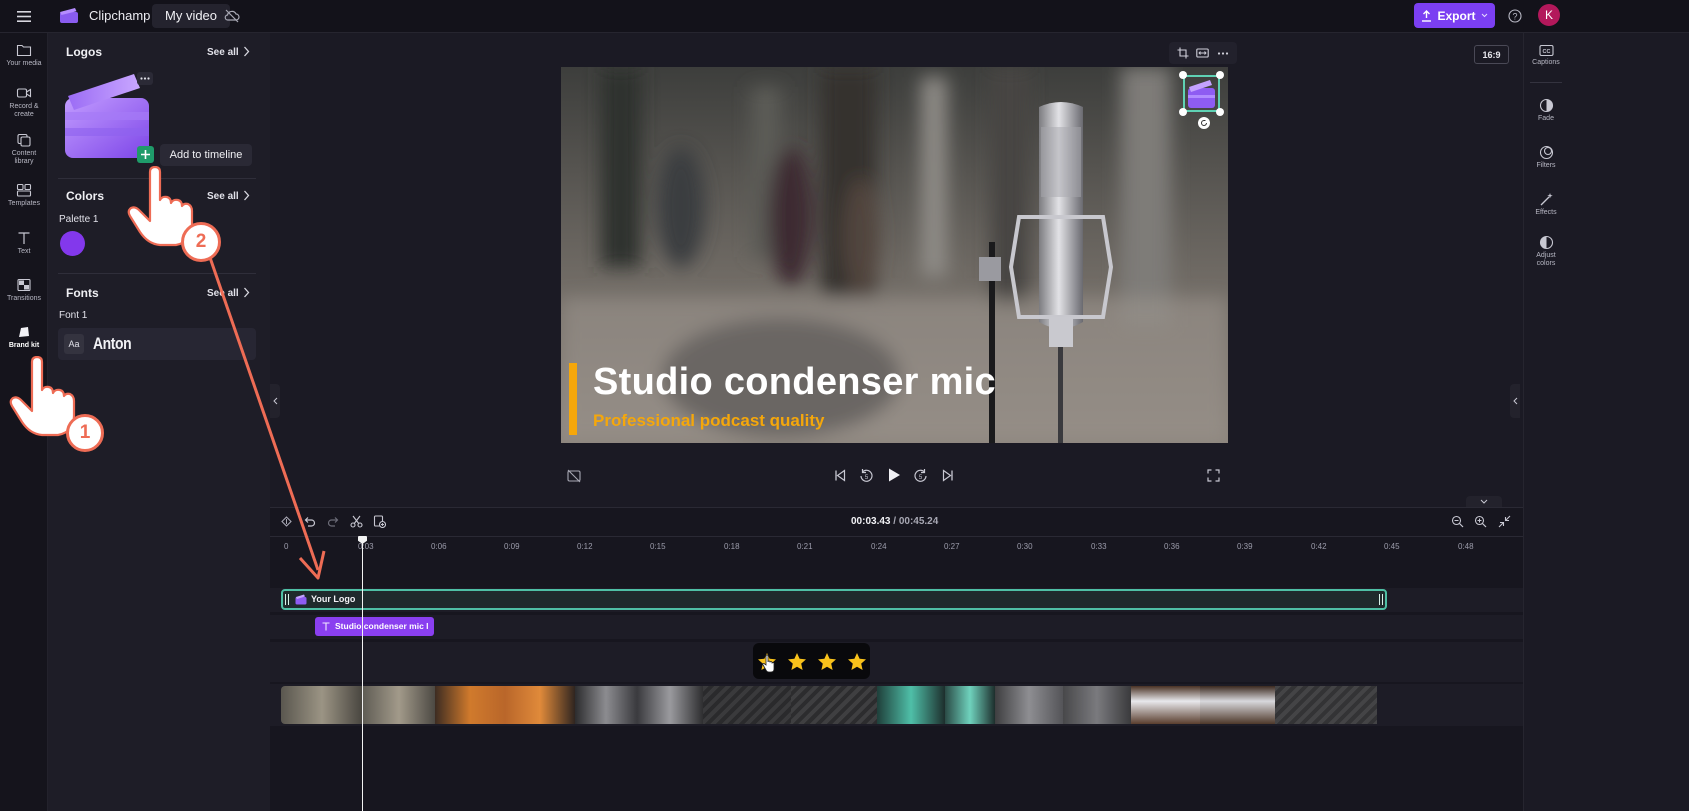 This screenshot has height=811, width=1689. Describe the element at coordinates (85, 196) in the screenshot. I see `colors-section-title: Colors` at that location.